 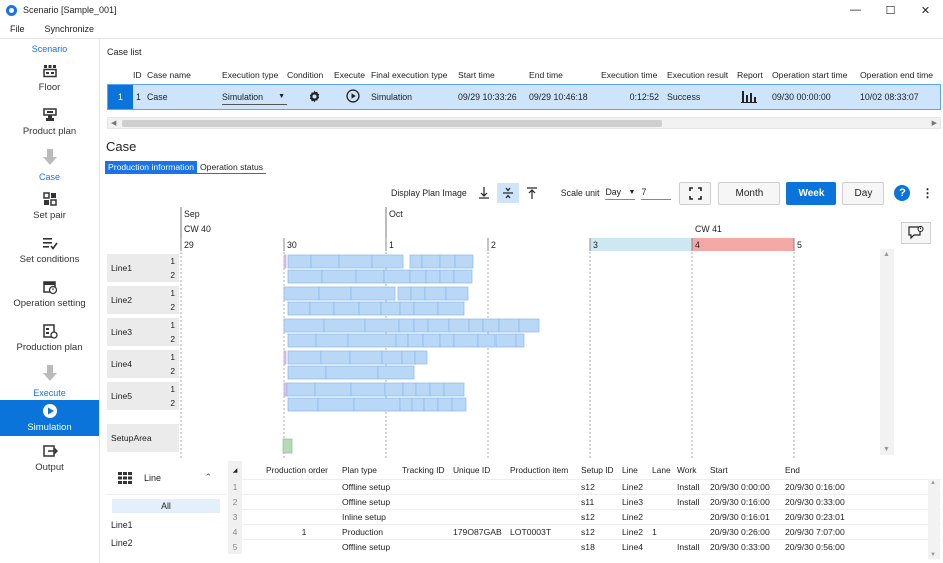 I want to click on sidebar-item-simulation: Simulation, so click(x=49, y=418).